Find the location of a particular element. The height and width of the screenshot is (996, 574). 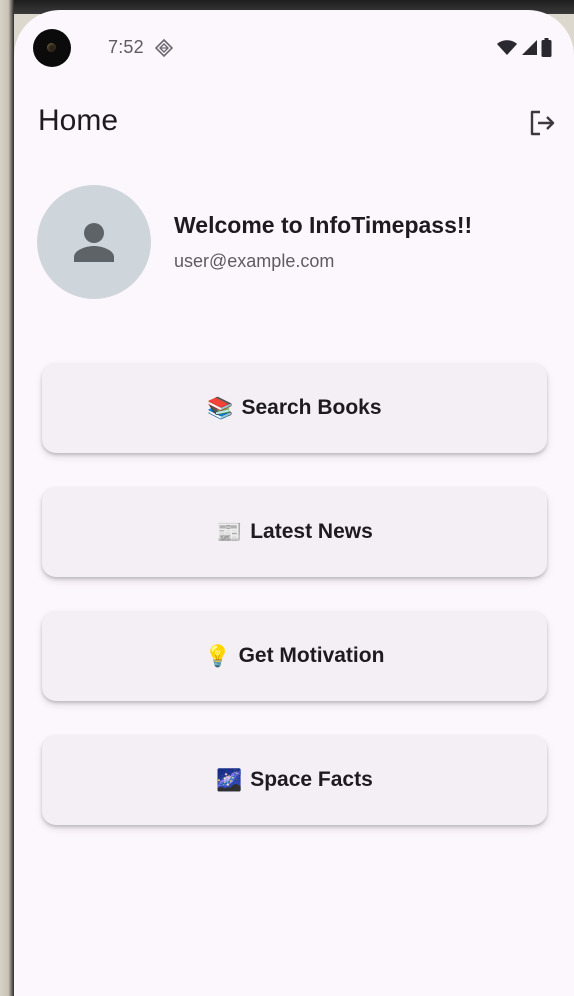

person-icon is located at coordinates (94, 242).